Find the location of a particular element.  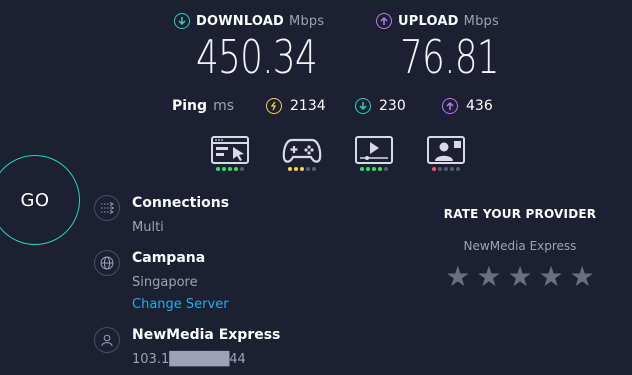

ping-label: Ping is located at coordinates (190, 106).